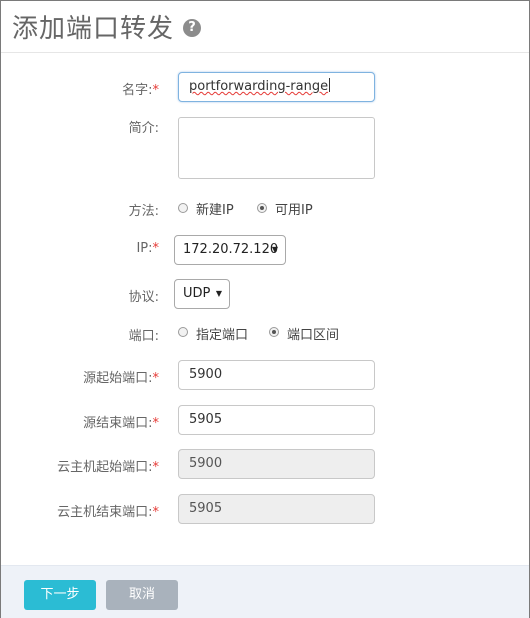 This screenshot has height=618, width=530. I want to click on vm-end-port-input: 5905, so click(276, 509).